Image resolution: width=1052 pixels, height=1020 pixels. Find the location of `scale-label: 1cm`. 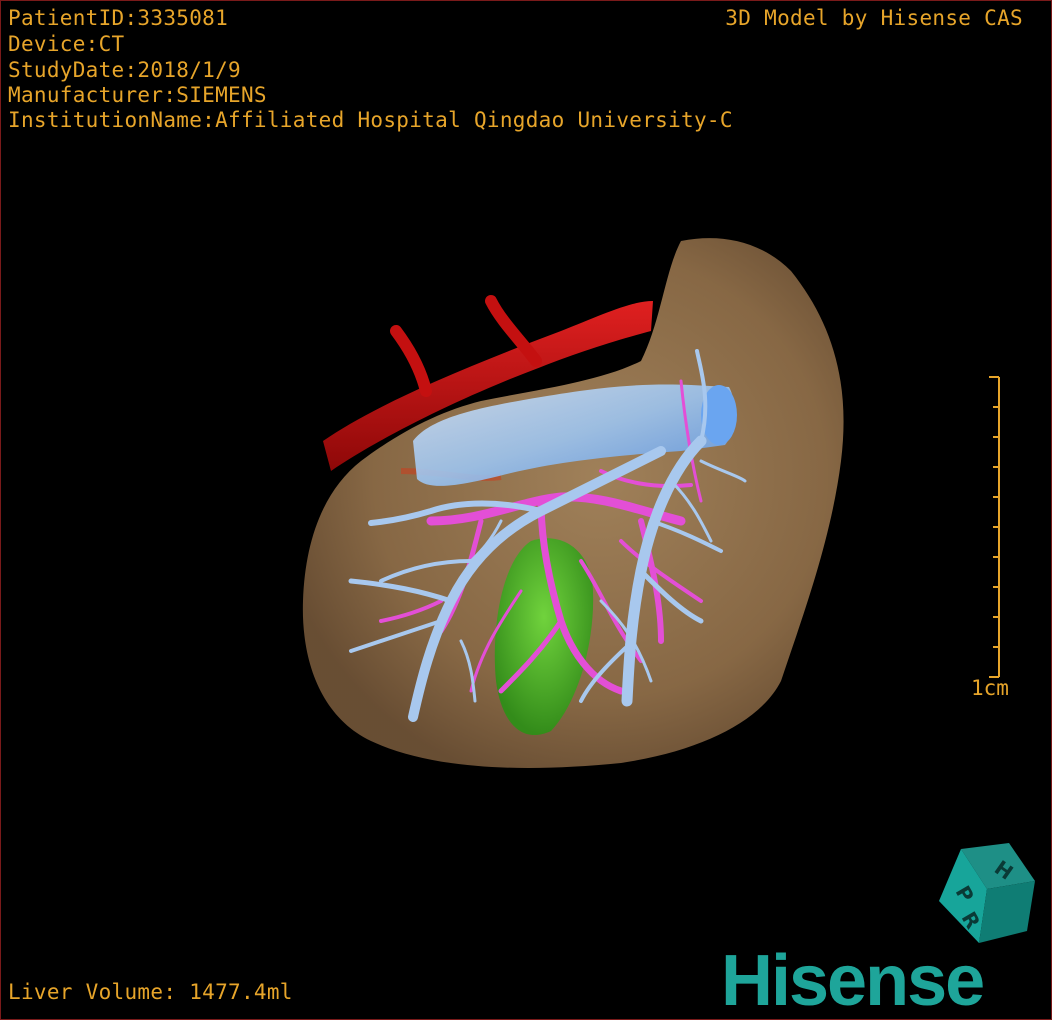

scale-label: 1cm is located at coordinates (990, 688).